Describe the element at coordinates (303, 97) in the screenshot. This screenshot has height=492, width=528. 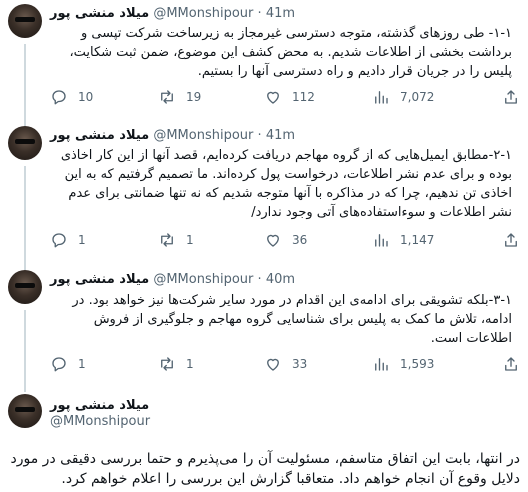
I see `like-count: 112` at that location.